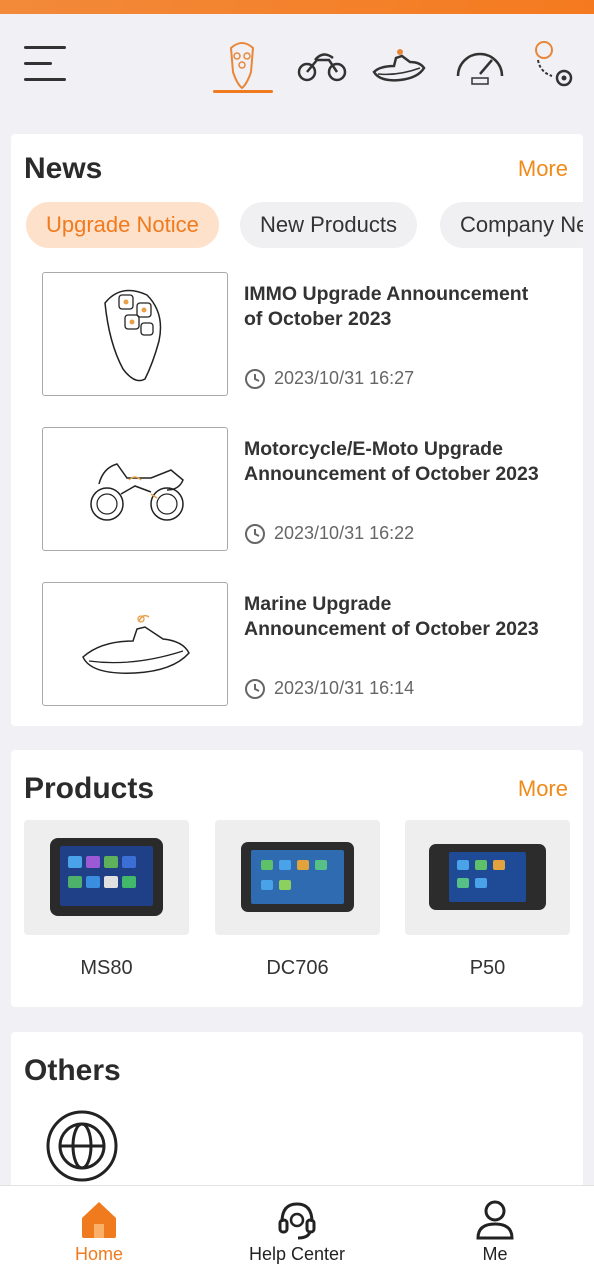 The height and width of the screenshot is (1280, 594). I want to click on nav-home: Home, so click(99, 1238).